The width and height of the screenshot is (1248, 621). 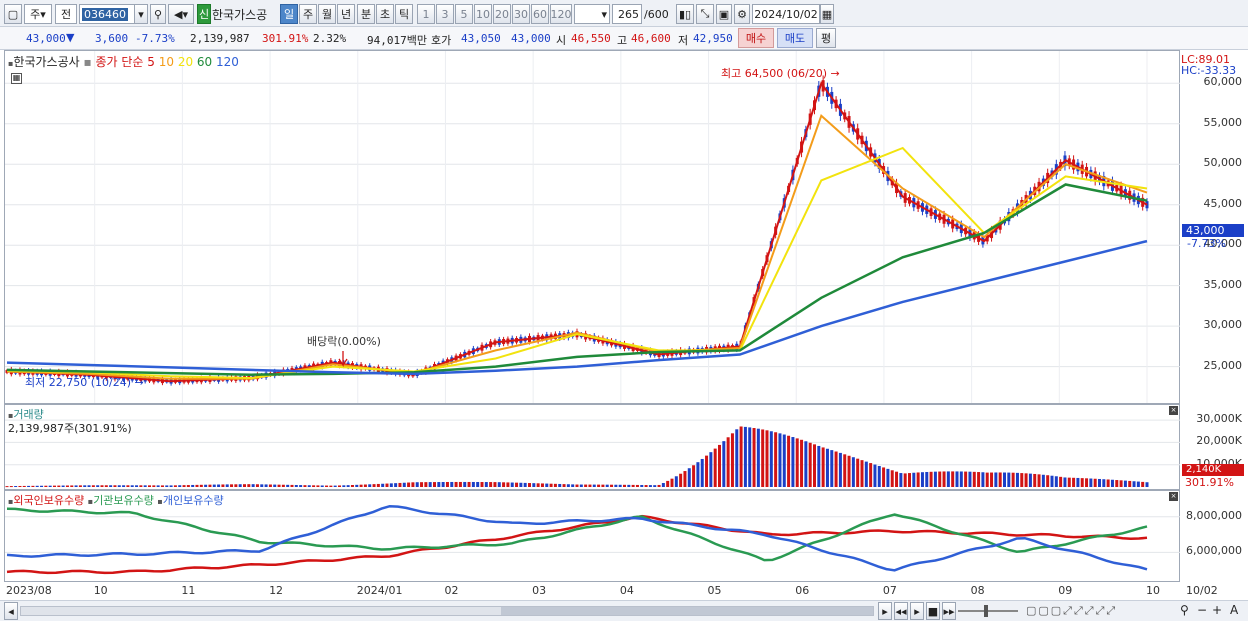 I want to click on holding-panel: ▪외국인보유수량 ▪기관보유수량 ▪개인보유수량 ×, so click(x=592, y=536).